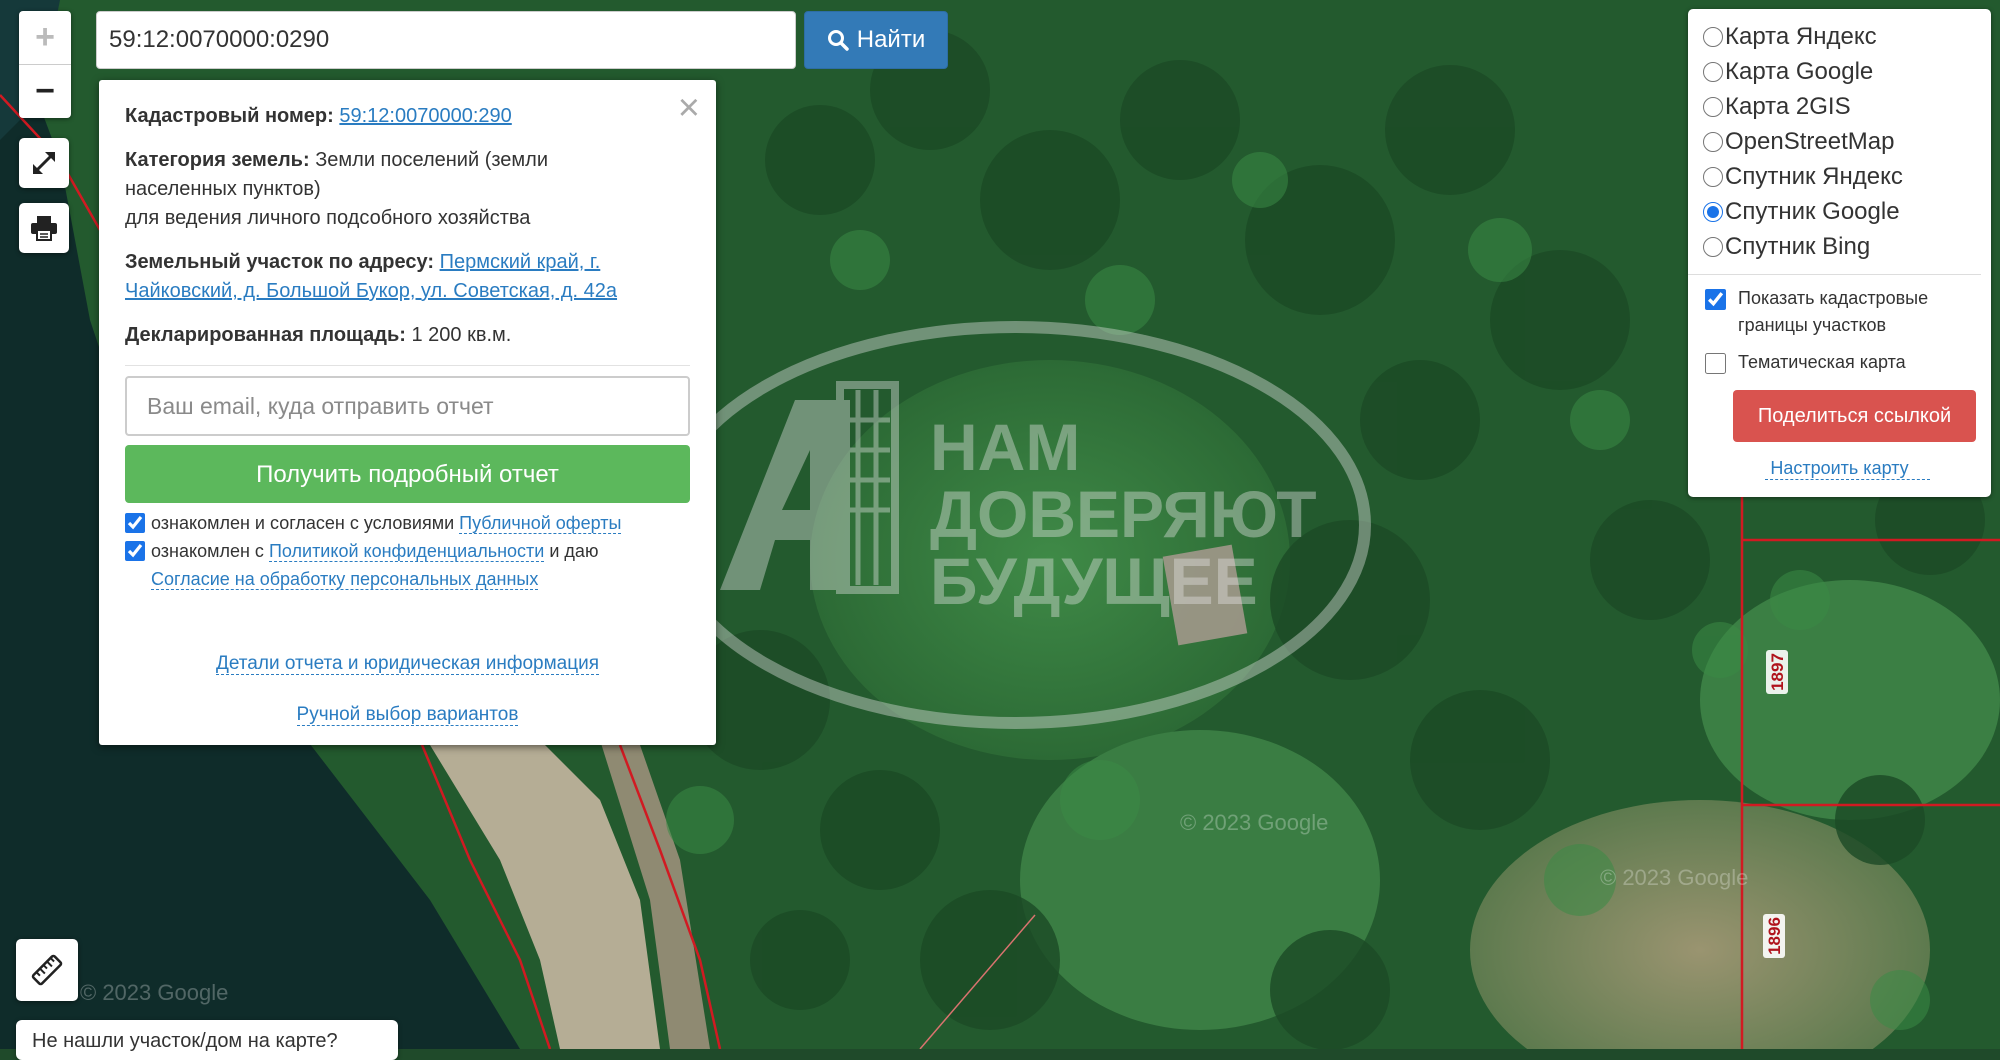  I want to click on layer-label: Карта 2GIS, so click(1788, 106).